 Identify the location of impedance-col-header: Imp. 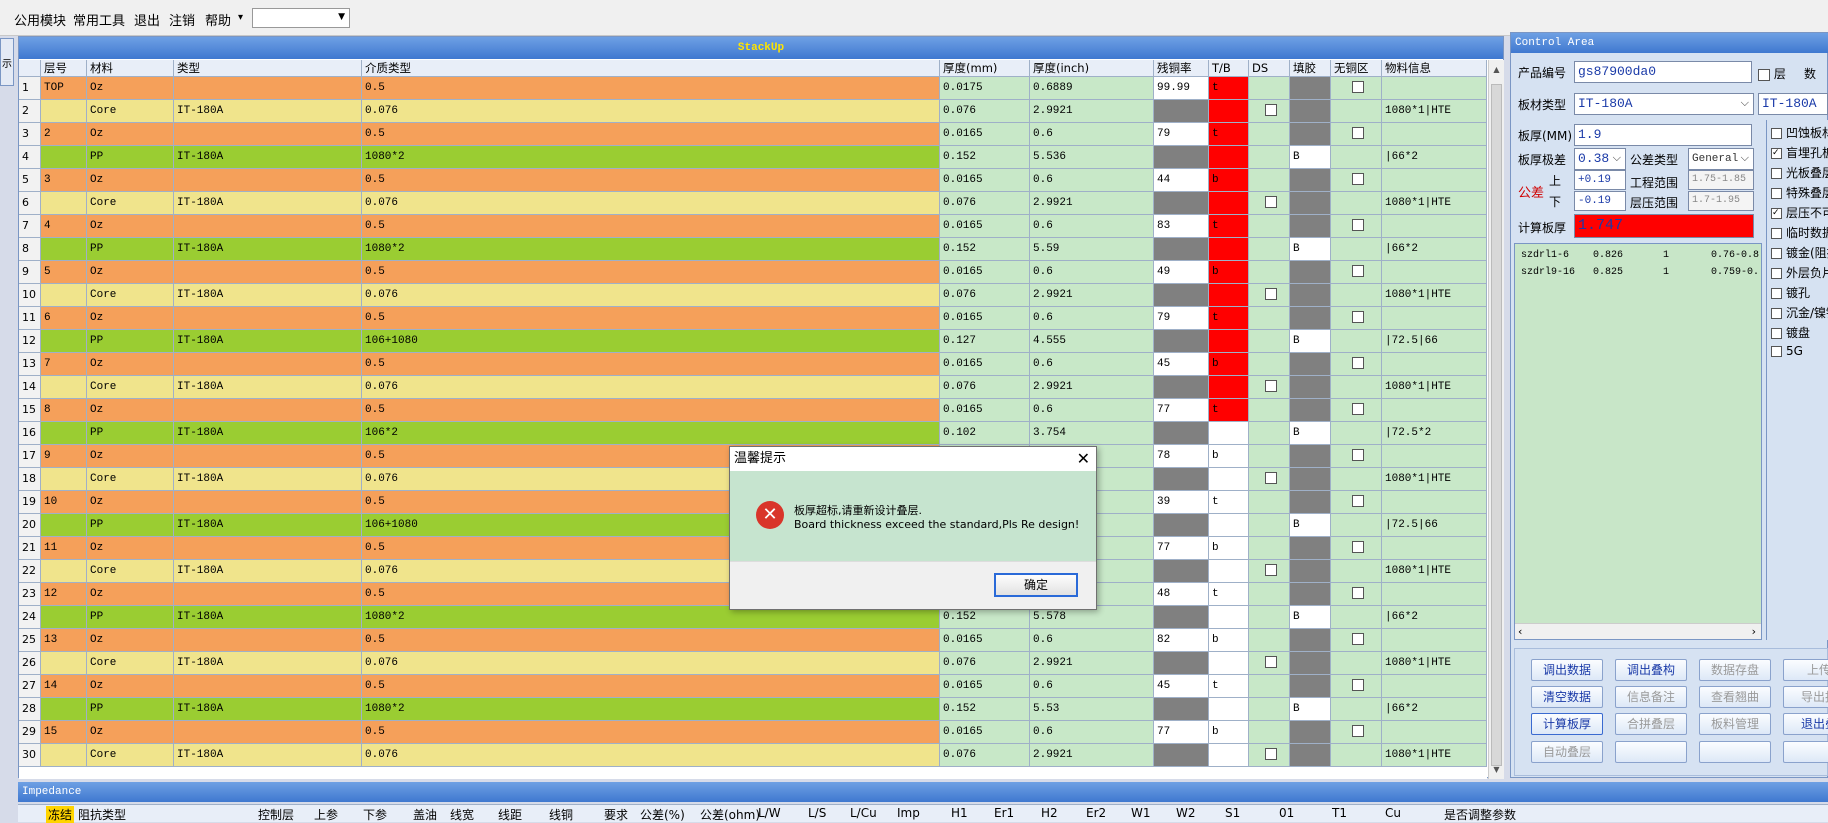
(908, 813).